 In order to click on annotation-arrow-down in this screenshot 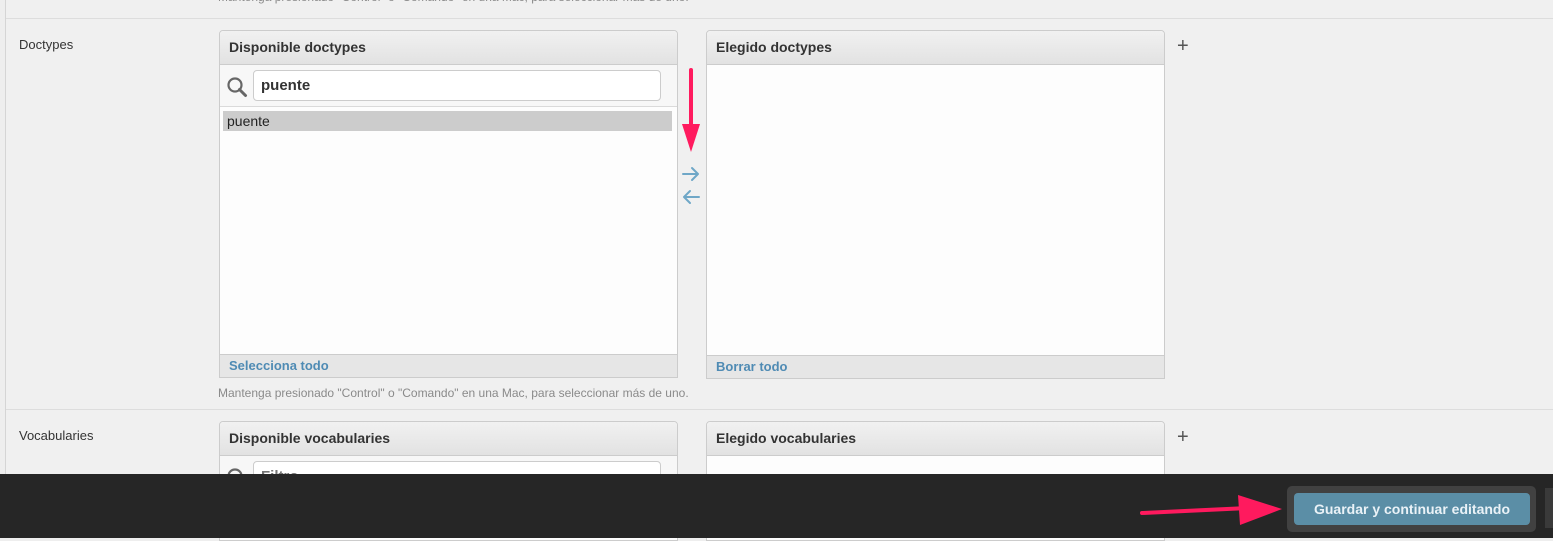, I will do `click(691, 110)`.